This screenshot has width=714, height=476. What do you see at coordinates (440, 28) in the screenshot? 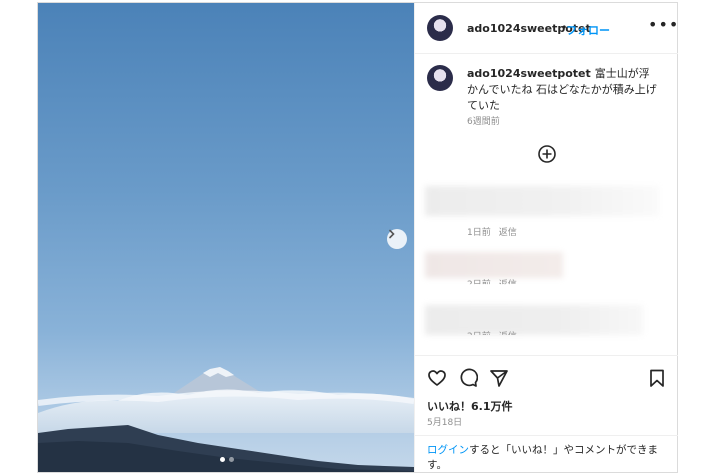
I see `avatar` at bounding box center [440, 28].